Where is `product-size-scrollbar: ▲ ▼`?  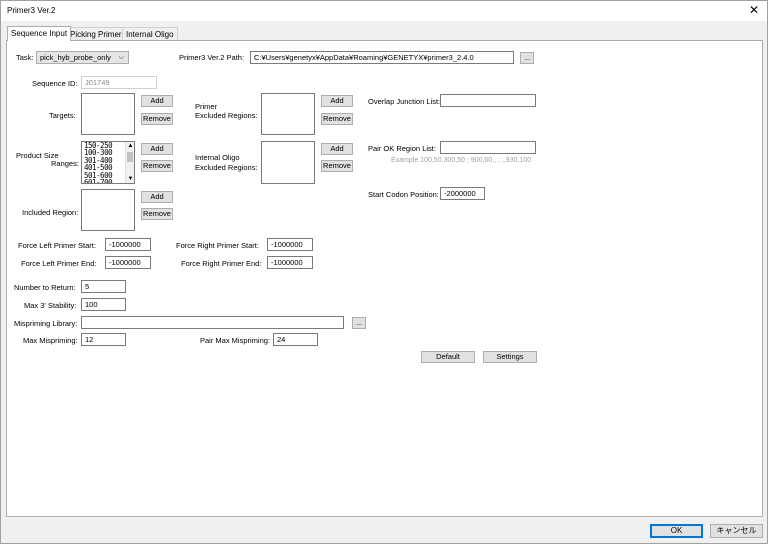
product-size-scrollbar: ▲ ▼ is located at coordinates (129, 162).